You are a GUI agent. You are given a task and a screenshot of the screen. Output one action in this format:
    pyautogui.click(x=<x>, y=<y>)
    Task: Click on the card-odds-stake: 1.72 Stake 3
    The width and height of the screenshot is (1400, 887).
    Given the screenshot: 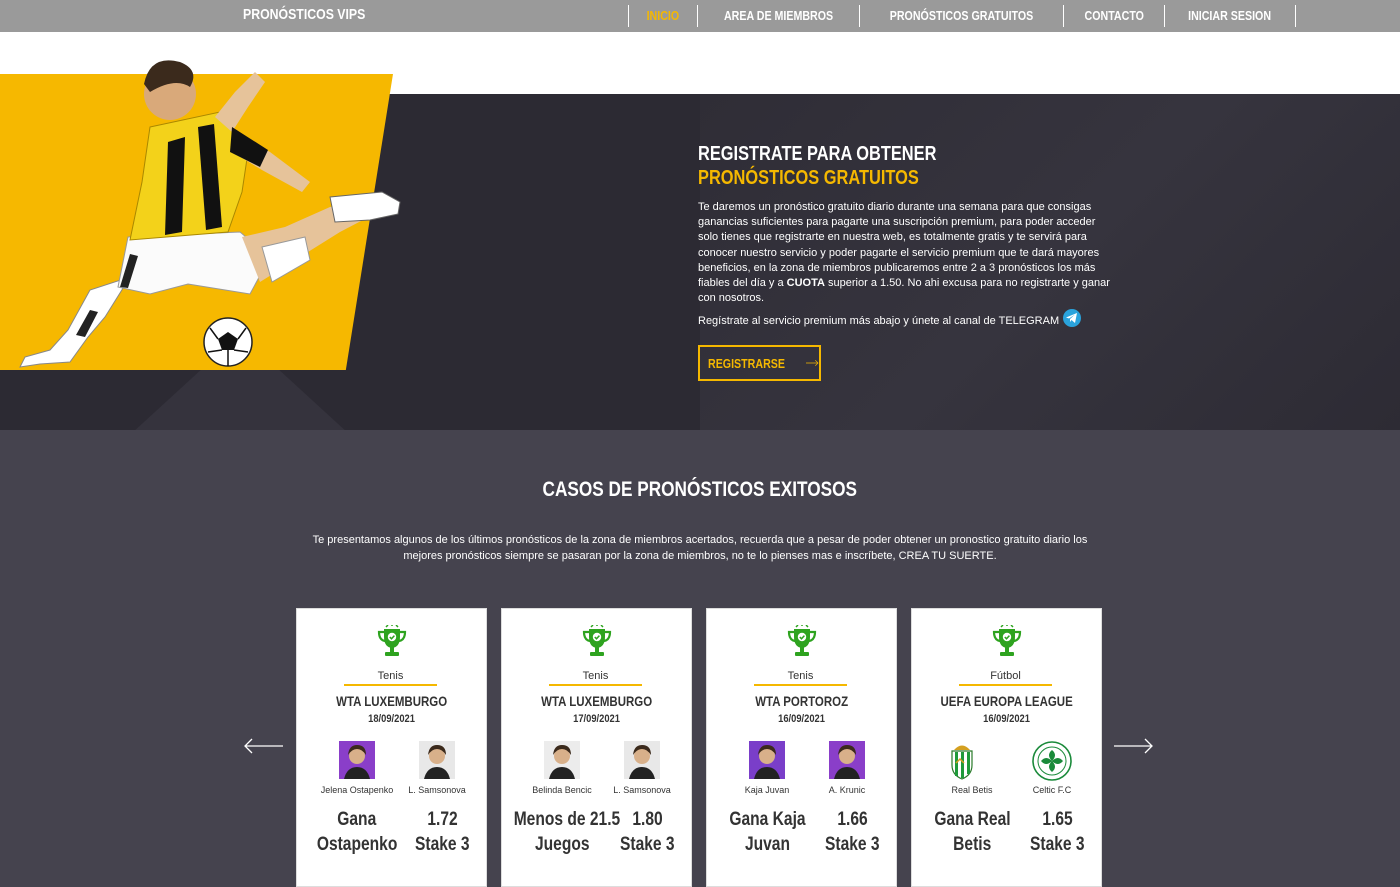 What is the action you would take?
    pyautogui.click(x=442, y=832)
    